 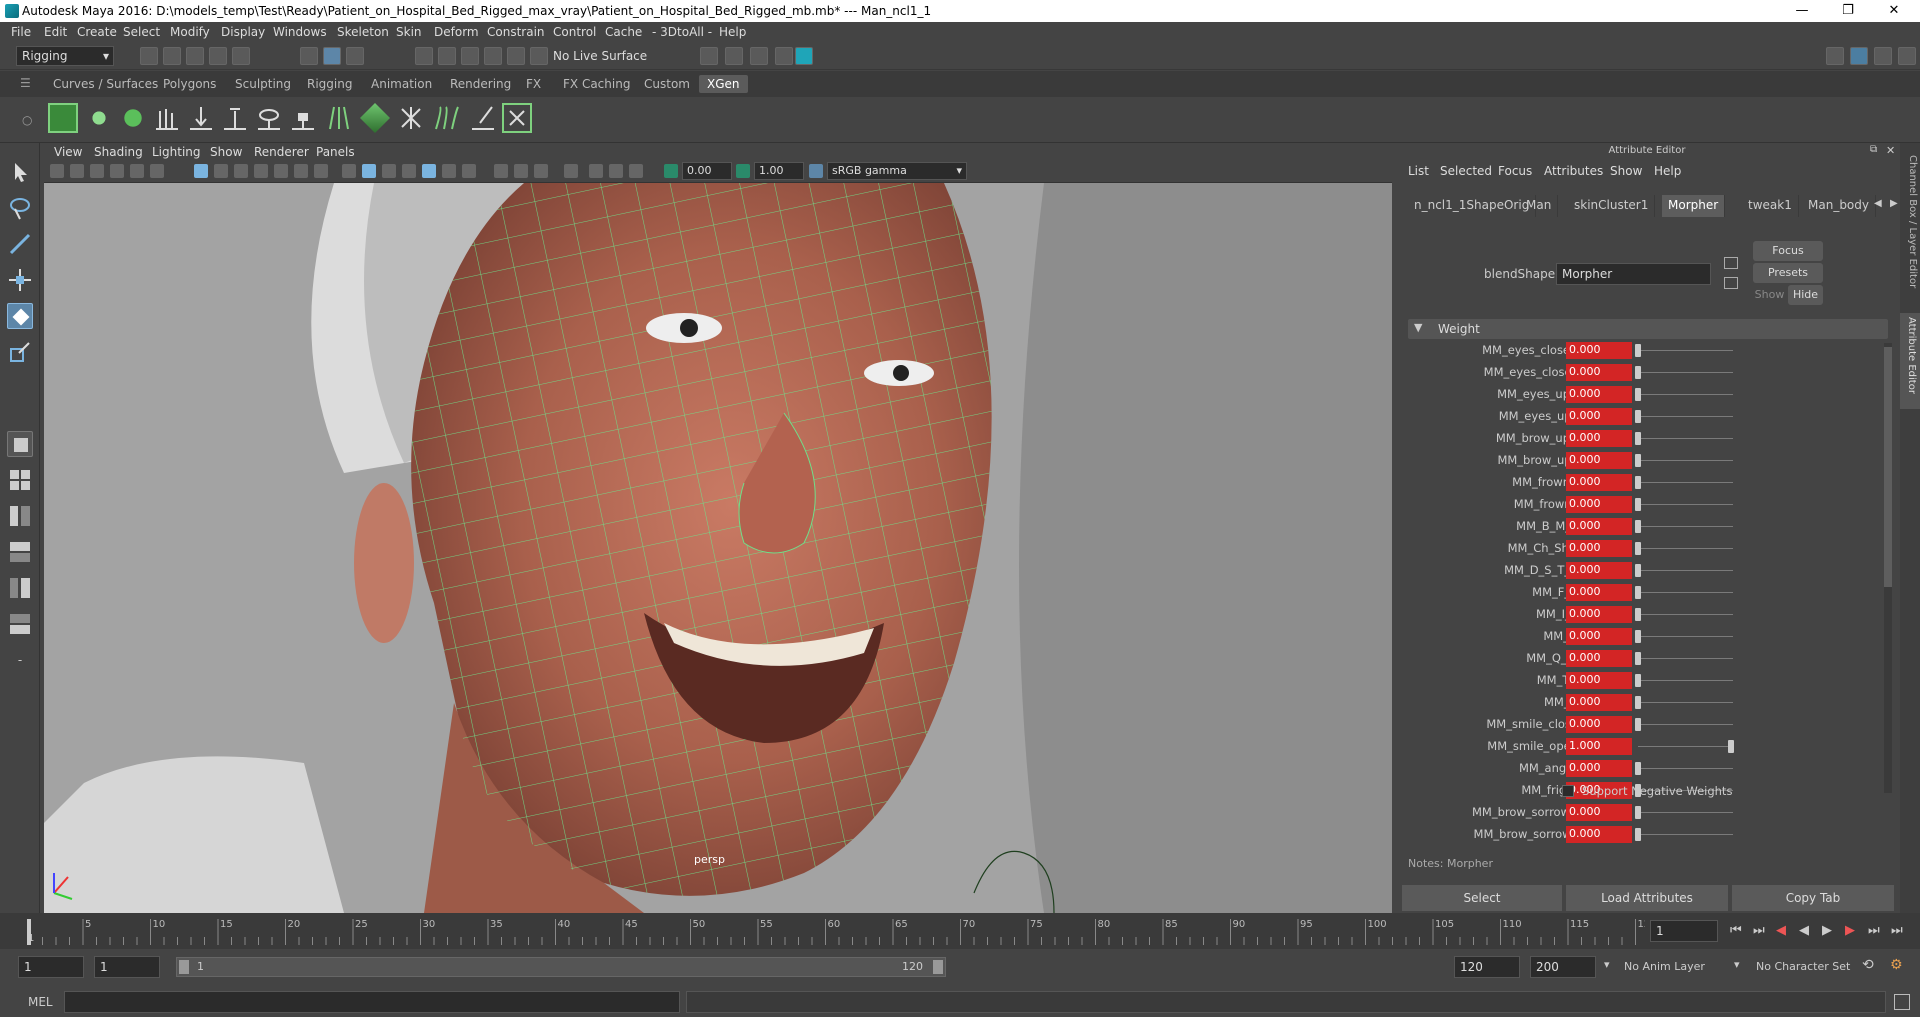 What do you see at coordinates (1878, 203) in the screenshot?
I see `tab-scroll-left-icon: ◀` at bounding box center [1878, 203].